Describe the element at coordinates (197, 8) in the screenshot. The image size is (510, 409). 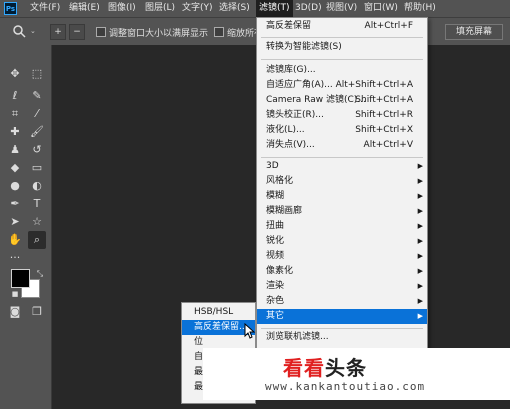
I see `menu-type: 文字(Y)` at that location.